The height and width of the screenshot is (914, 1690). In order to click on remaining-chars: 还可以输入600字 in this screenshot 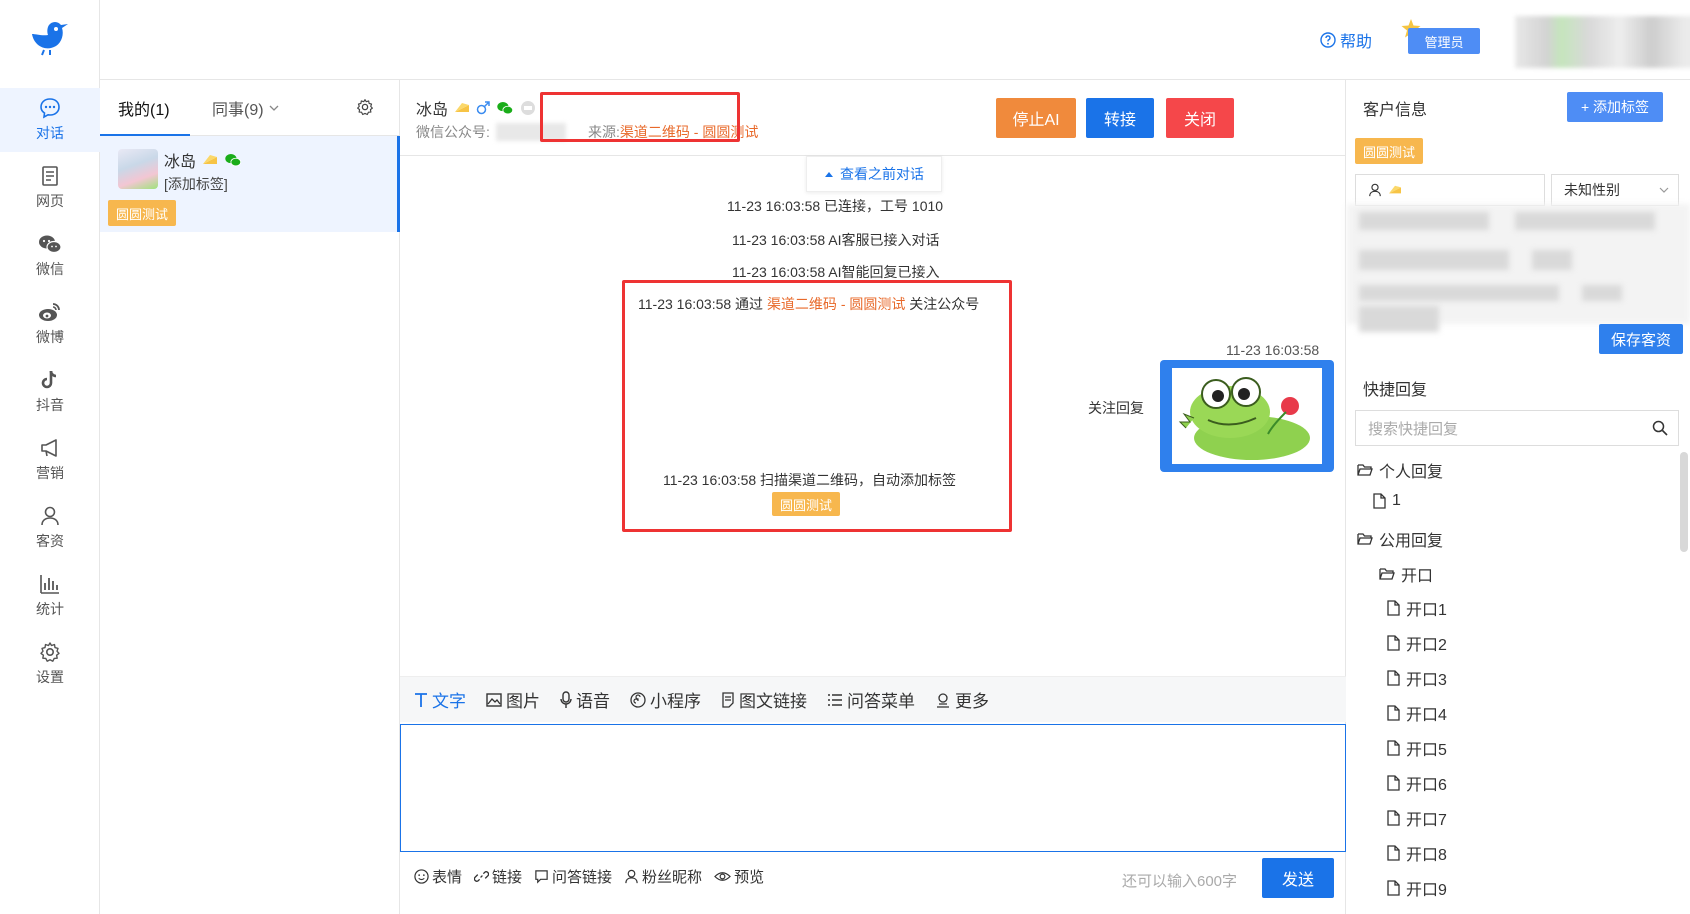, I will do `click(1180, 881)`.